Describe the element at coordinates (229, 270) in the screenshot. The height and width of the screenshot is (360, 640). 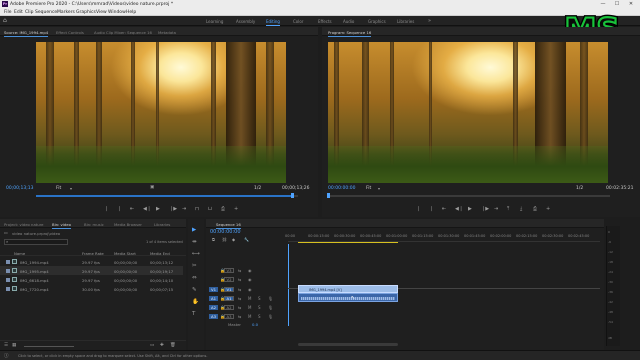
I see `track-name: V3` at that location.